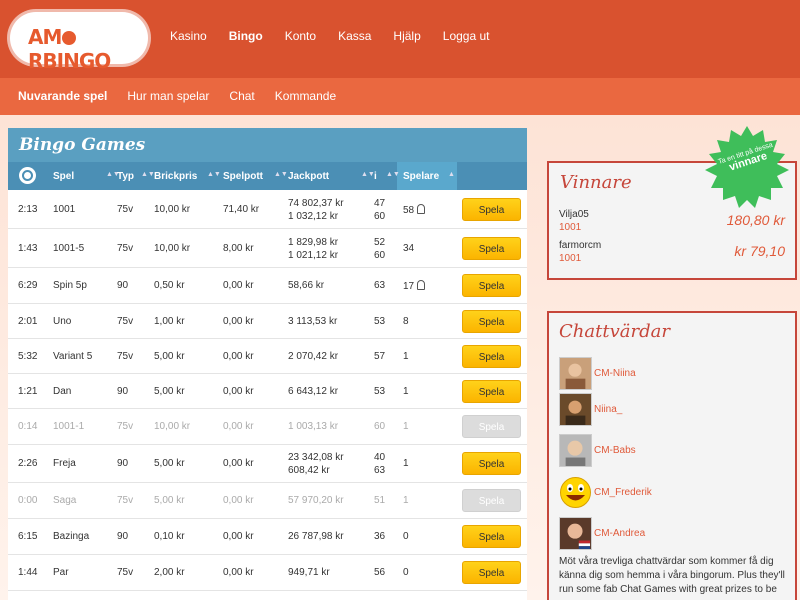 The width and height of the screenshot is (800, 600). What do you see at coordinates (406, 36) in the screenshot?
I see `nav-hjalp: Hjälp` at bounding box center [406, 36].